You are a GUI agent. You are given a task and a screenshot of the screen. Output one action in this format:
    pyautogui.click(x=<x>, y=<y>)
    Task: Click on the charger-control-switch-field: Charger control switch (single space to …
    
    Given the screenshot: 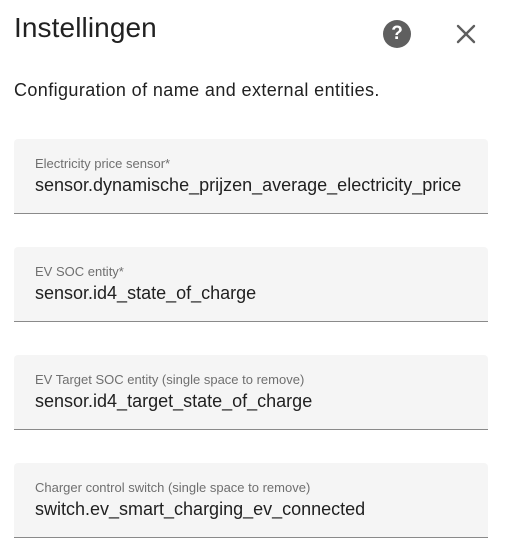 What is the action you would take?
    pyautogui.click(x=251, y=500)
    